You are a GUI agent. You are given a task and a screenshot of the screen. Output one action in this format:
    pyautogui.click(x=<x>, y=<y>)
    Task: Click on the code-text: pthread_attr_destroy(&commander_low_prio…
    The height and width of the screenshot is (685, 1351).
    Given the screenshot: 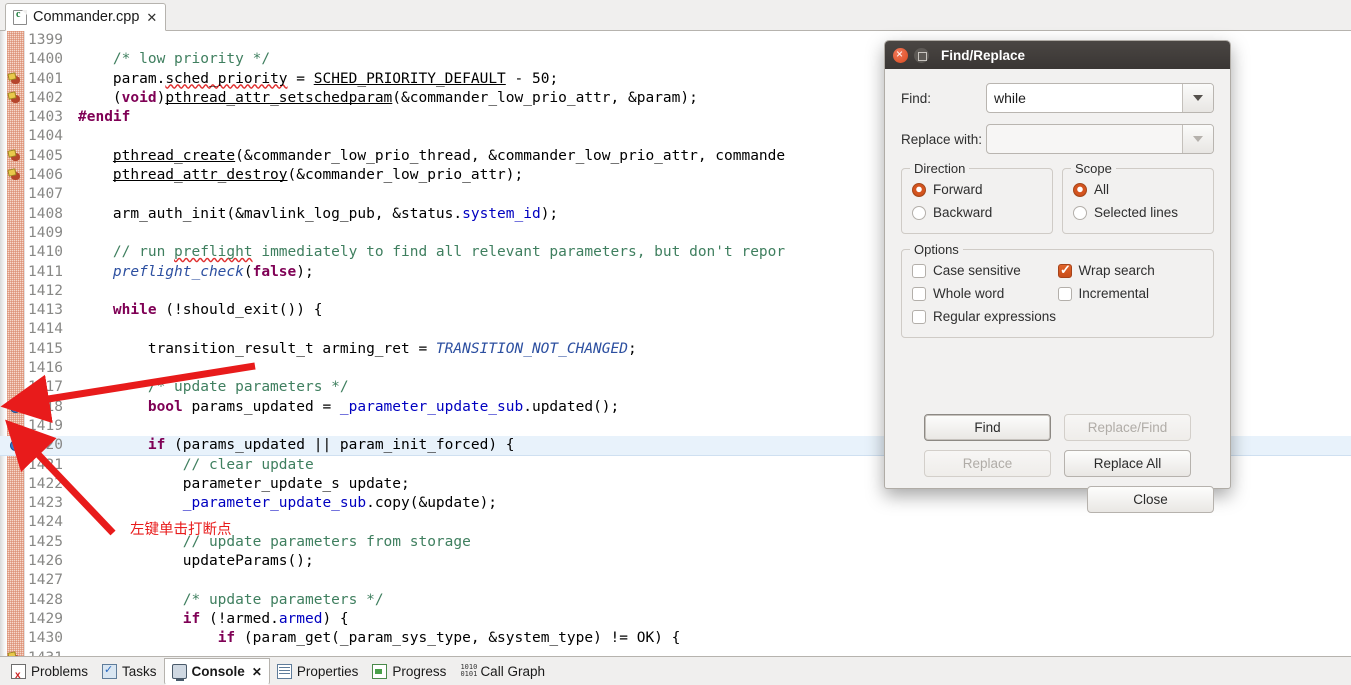 What is the action you would take?
    pyautogui.click(x=318, y=175)
    